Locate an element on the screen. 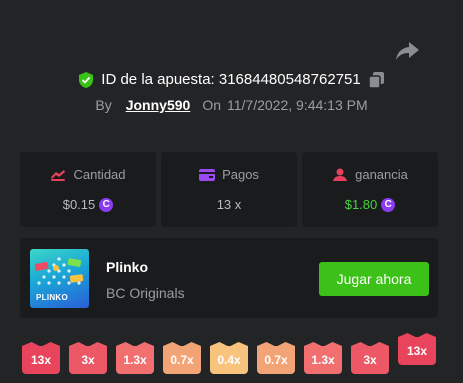 Image resolution: width=463 pixels, height=383 pixels. amount-stat: Cantidad $0.15 C is located at coordinates (88, 189).